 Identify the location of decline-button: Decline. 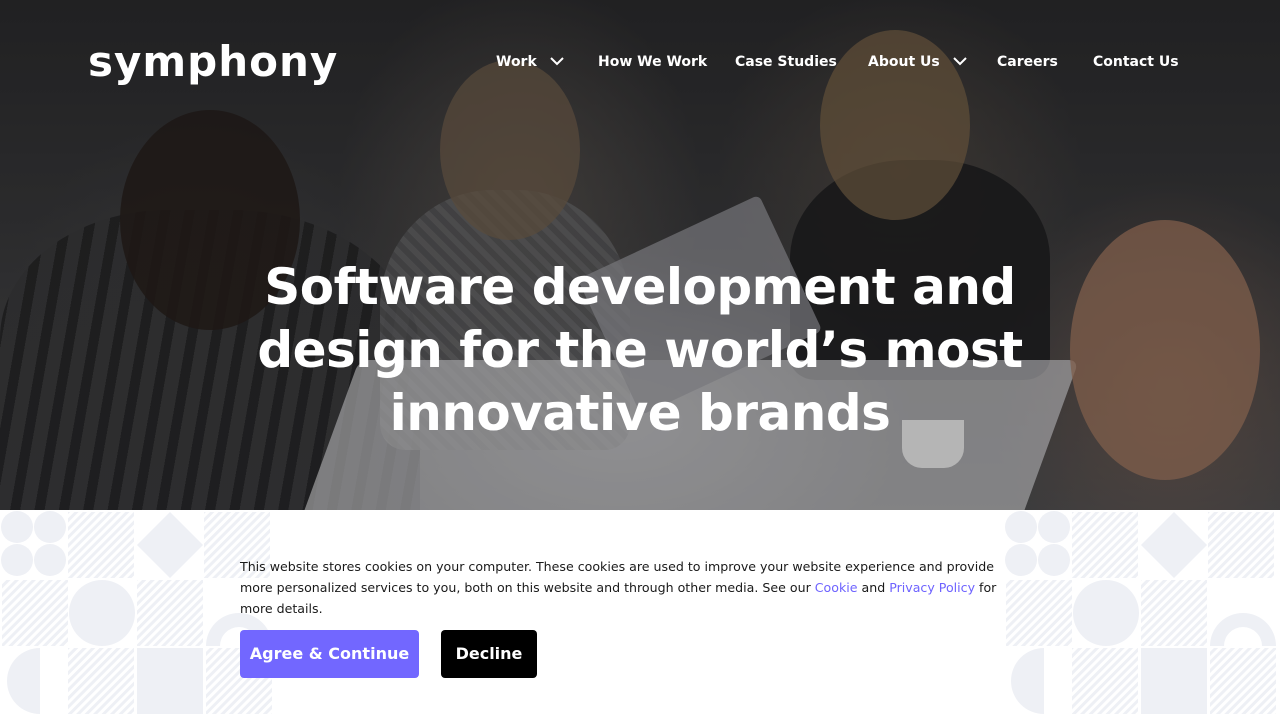
(489, 654).